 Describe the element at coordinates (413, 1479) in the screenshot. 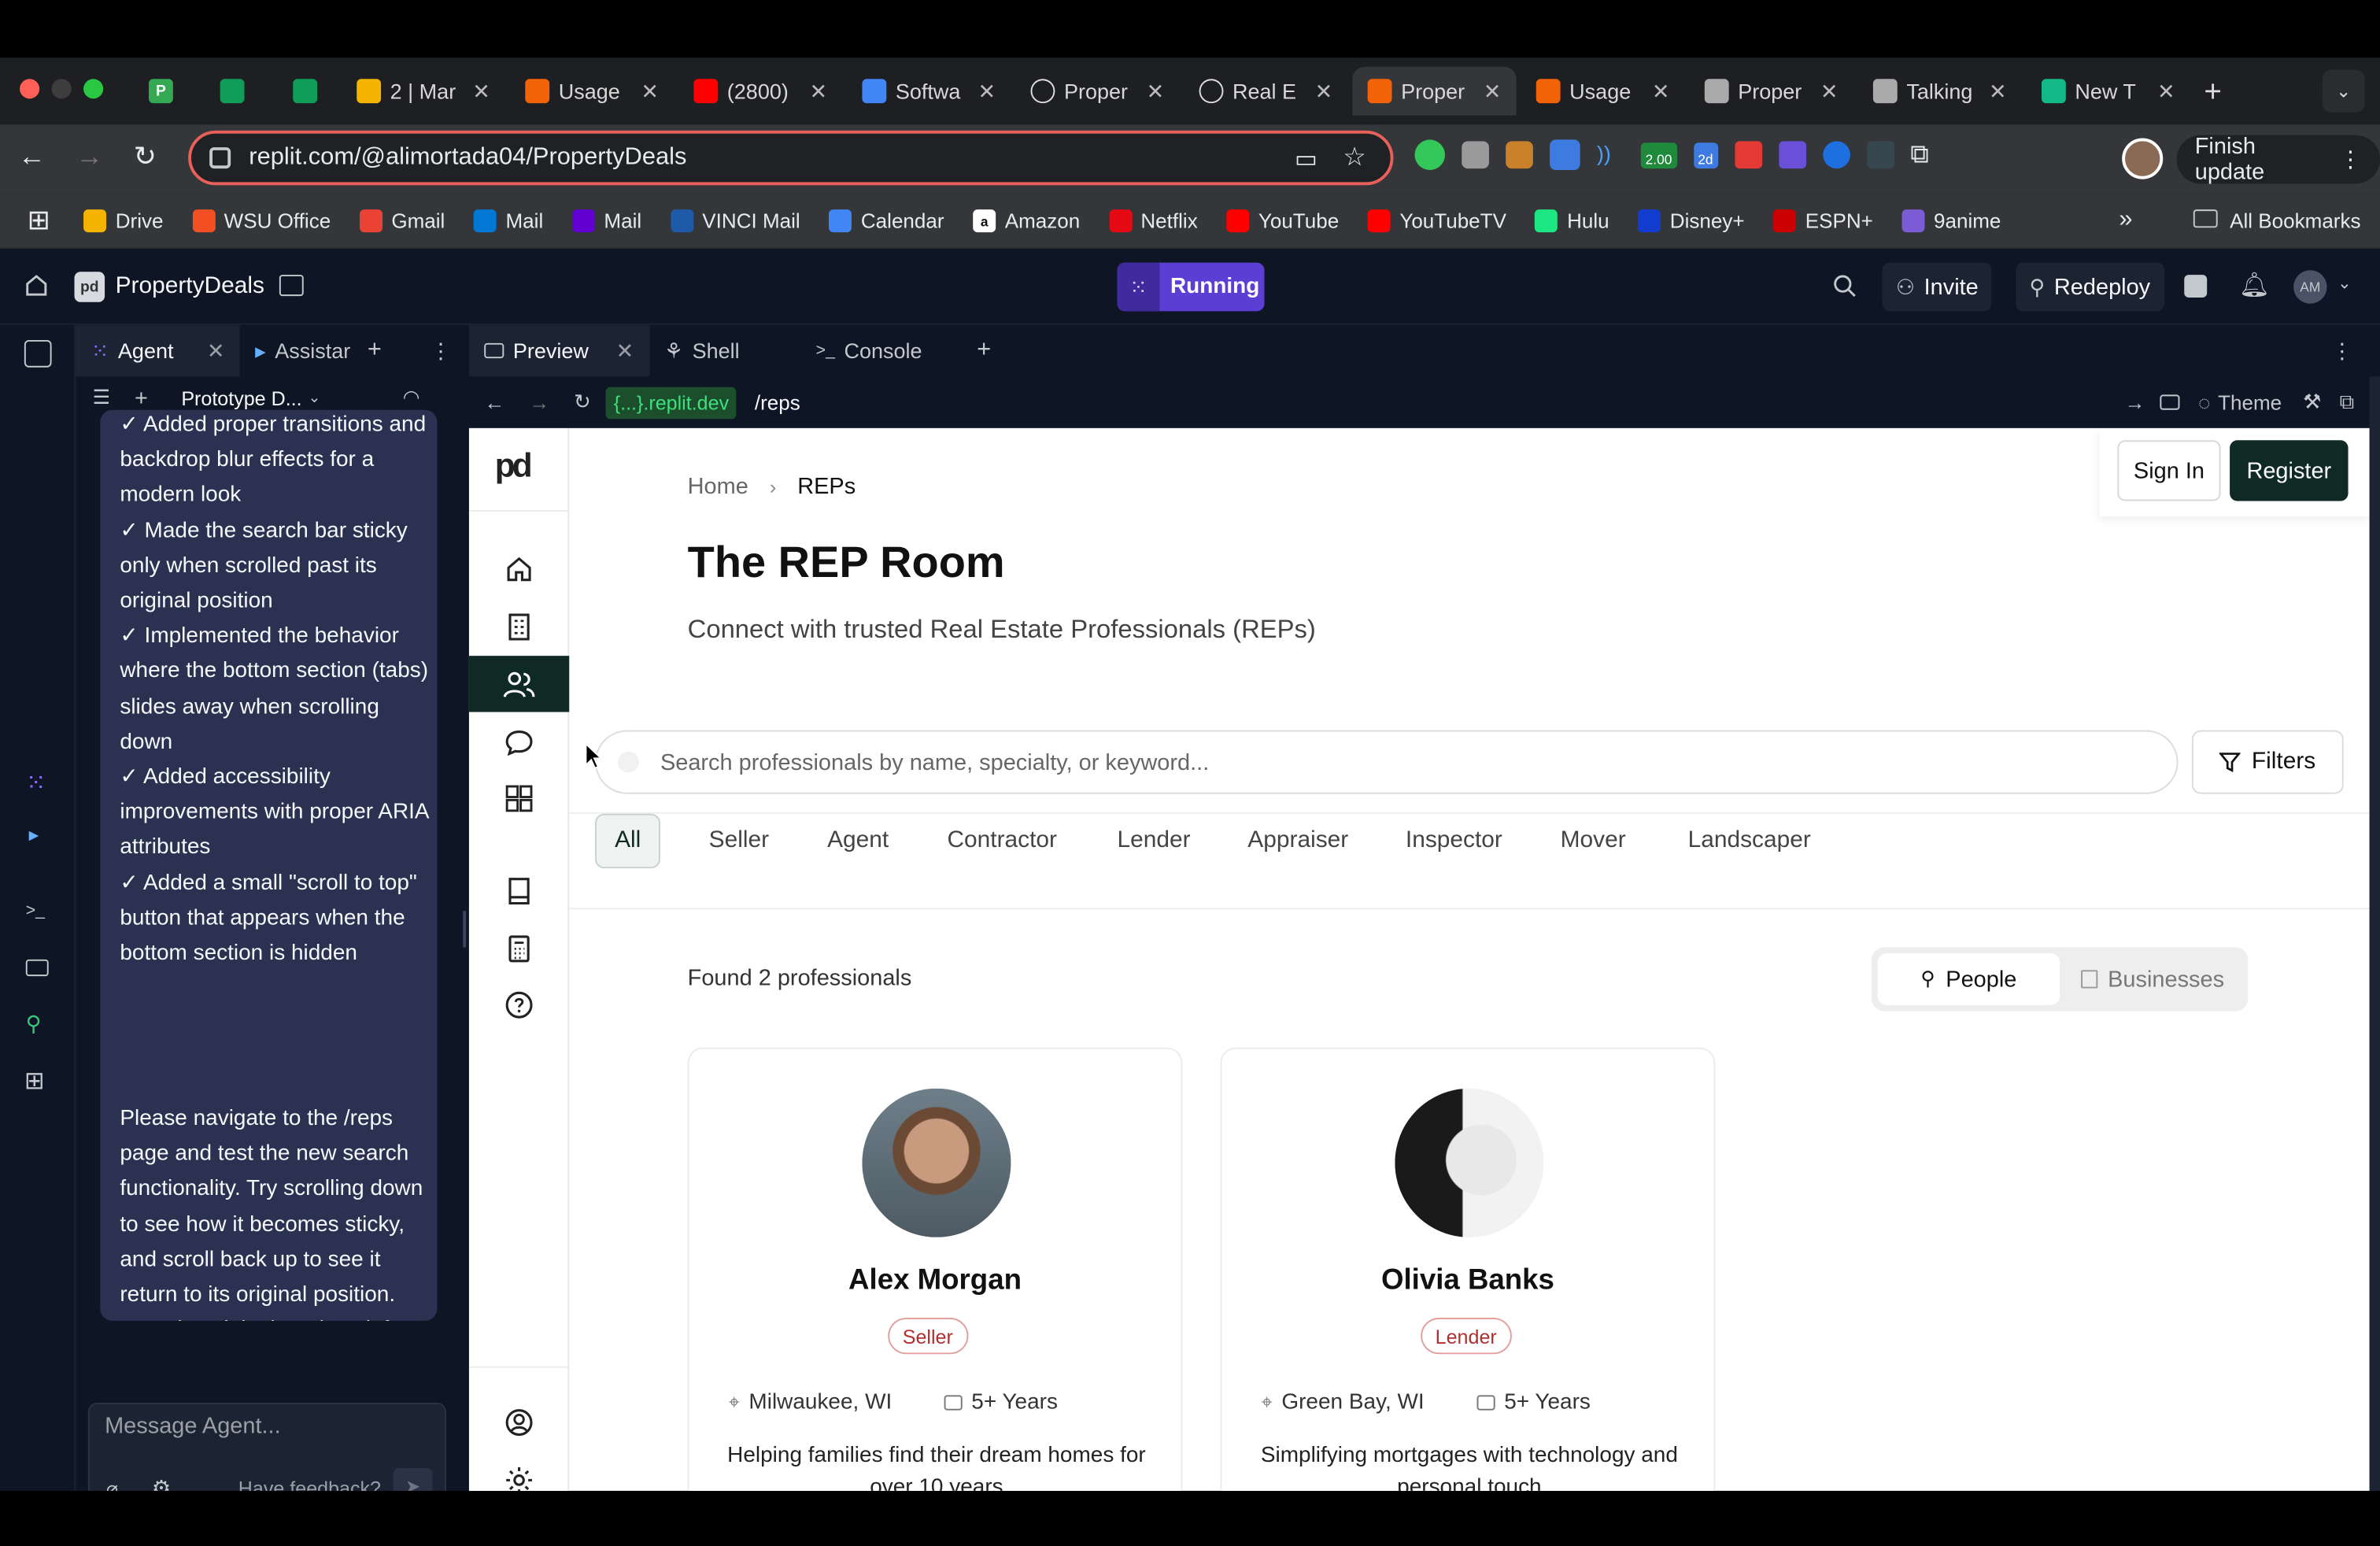

I see `send-button: ➤` at that location.